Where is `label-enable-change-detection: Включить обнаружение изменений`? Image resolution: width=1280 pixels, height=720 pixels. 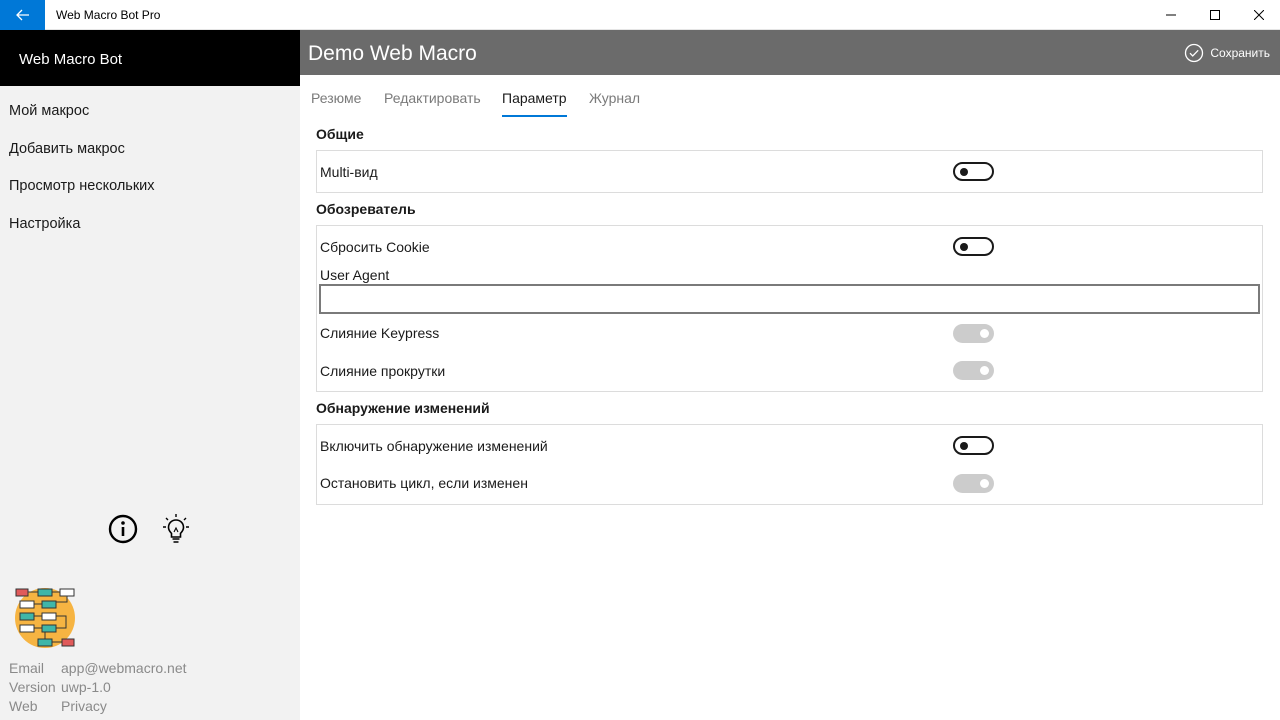
label-enable-change-detection: Включить обнаружение изменений is located at coordinates (434, 446).